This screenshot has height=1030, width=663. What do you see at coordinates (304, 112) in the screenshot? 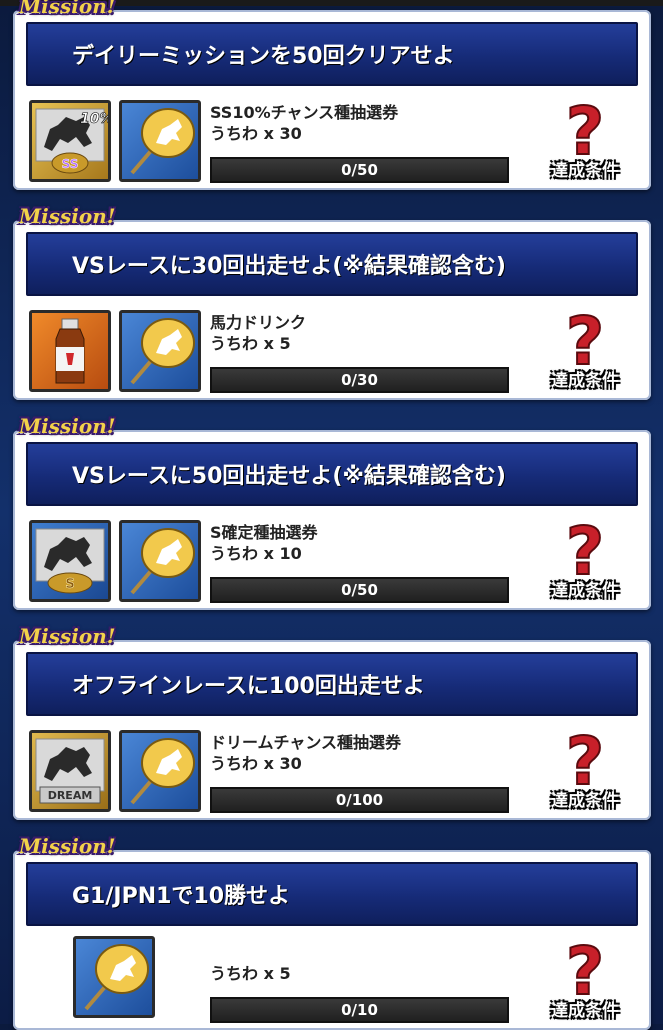
I see `reward-item-name: SS10%チャンス種抽選券` at bounding box center [304, 112].